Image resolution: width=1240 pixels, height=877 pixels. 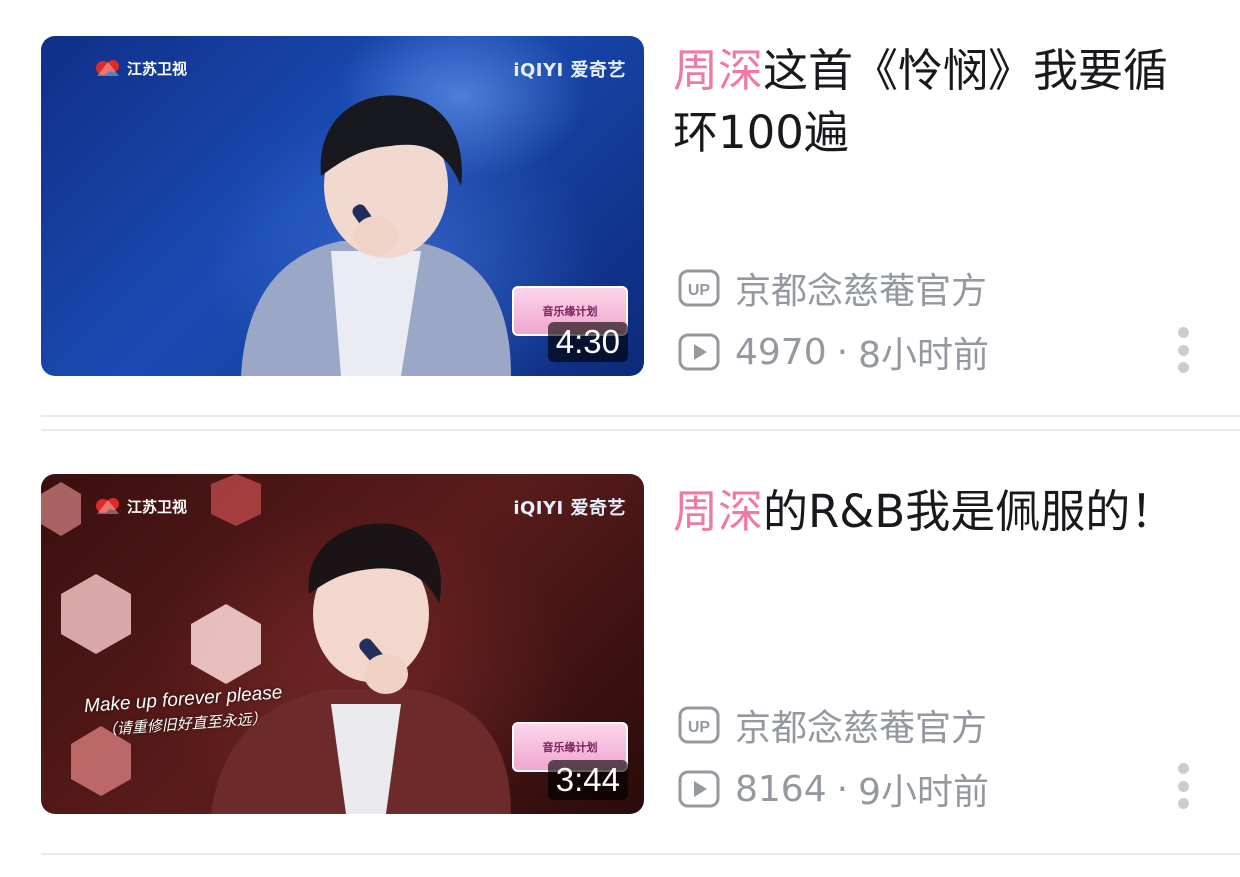 I want to click on view-count: 8164, so click(x=781, y=789).